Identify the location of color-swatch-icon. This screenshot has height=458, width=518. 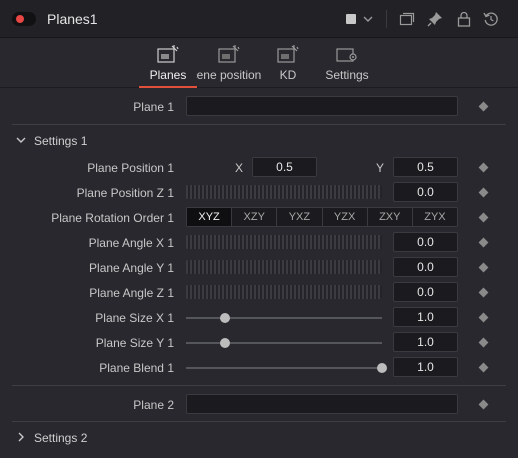
(351, 19).